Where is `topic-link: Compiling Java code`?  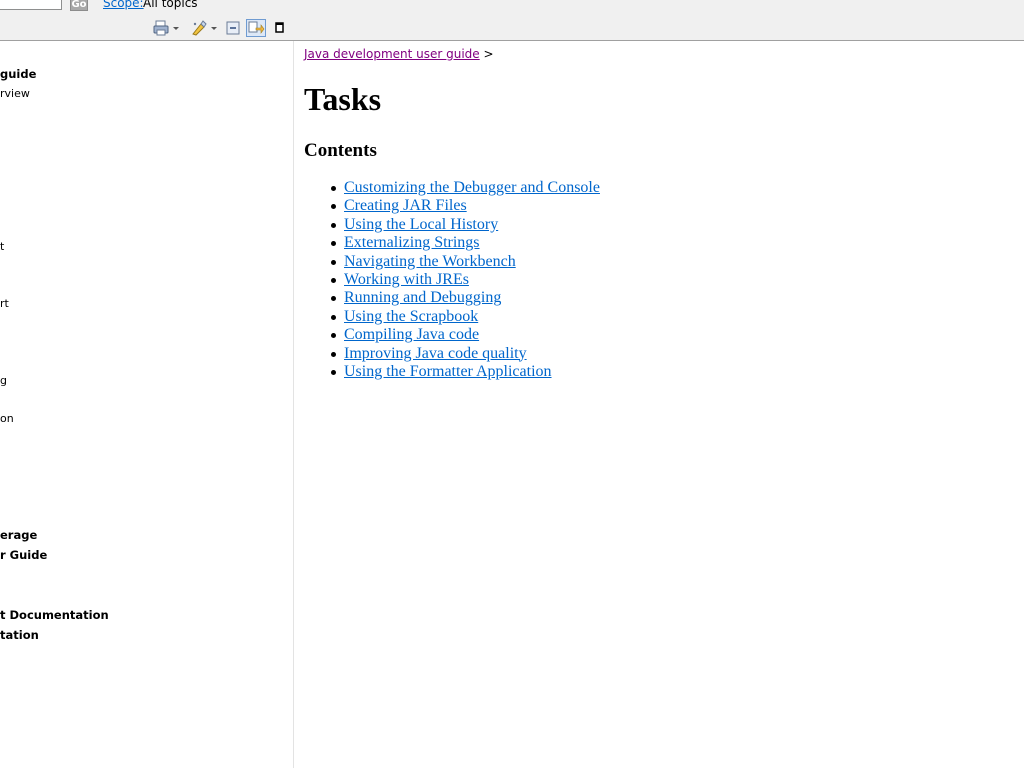
topic-link: Compiling Java code is located at coordinates (411, 334).